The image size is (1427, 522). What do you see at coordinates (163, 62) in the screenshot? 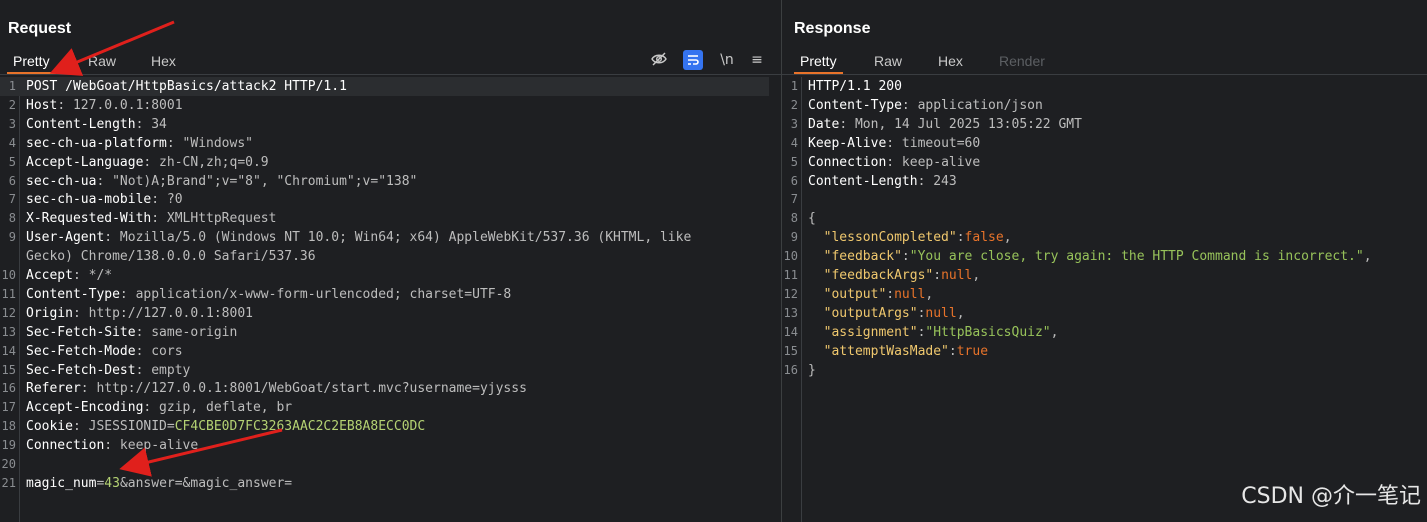
I see `request-tab-hex: Hex` at bounding box center [163, 62].